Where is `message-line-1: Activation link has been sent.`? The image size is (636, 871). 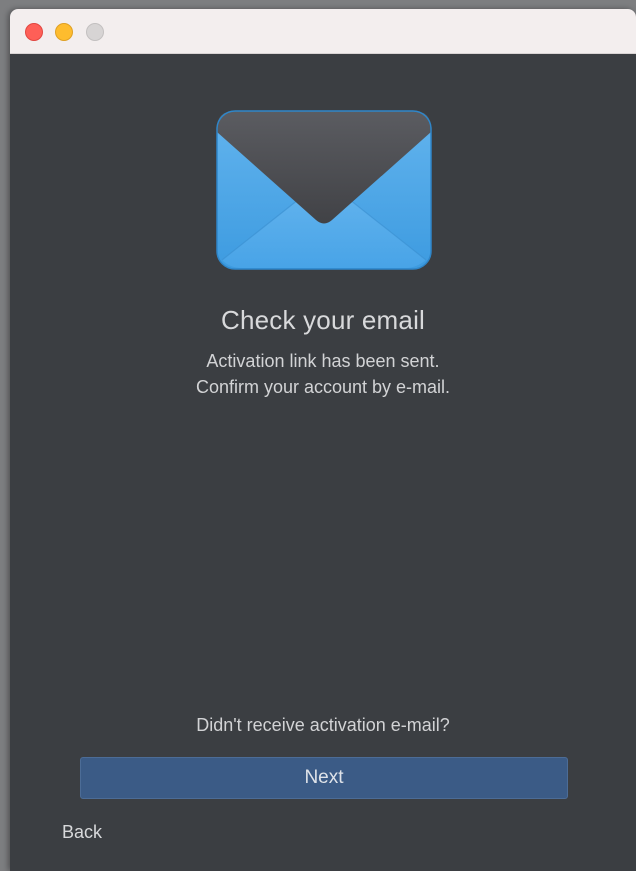
message-line-1: Activation link has been sent. is located at coordinates (323, 361).